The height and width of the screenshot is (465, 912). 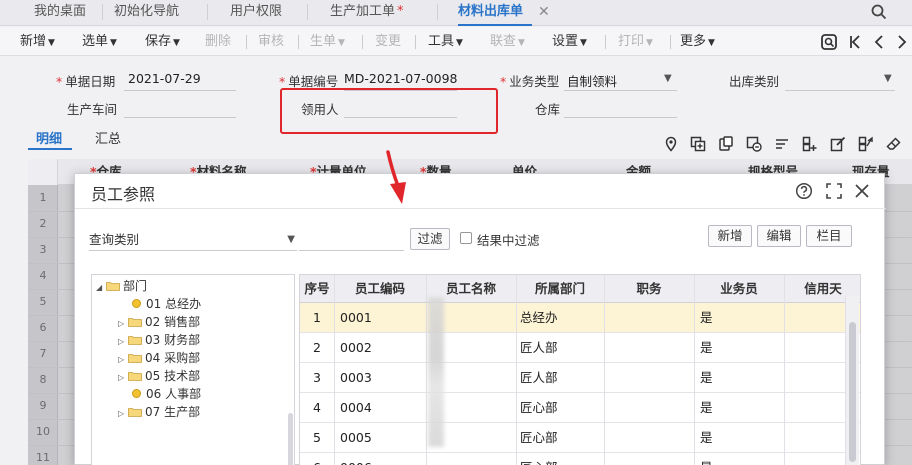 What do you see at coordinates (159, 340) in the screenshot?
I see `tree-node: ▷ 03 财务部` at bounding box center [159, 340].